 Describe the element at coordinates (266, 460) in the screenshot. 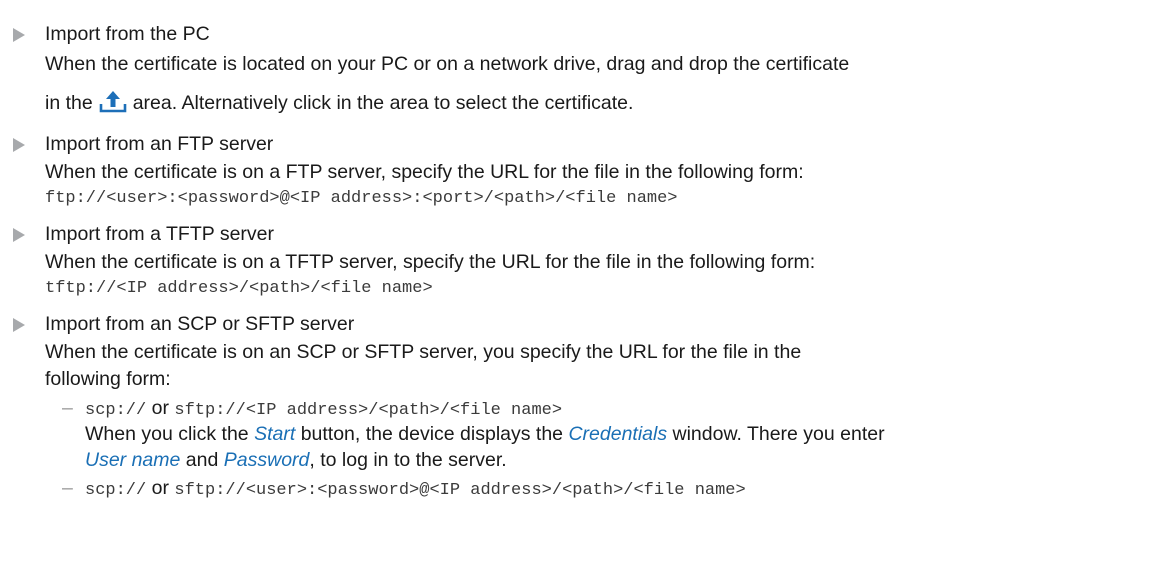

I see `password-field-ref: Password` at that location.